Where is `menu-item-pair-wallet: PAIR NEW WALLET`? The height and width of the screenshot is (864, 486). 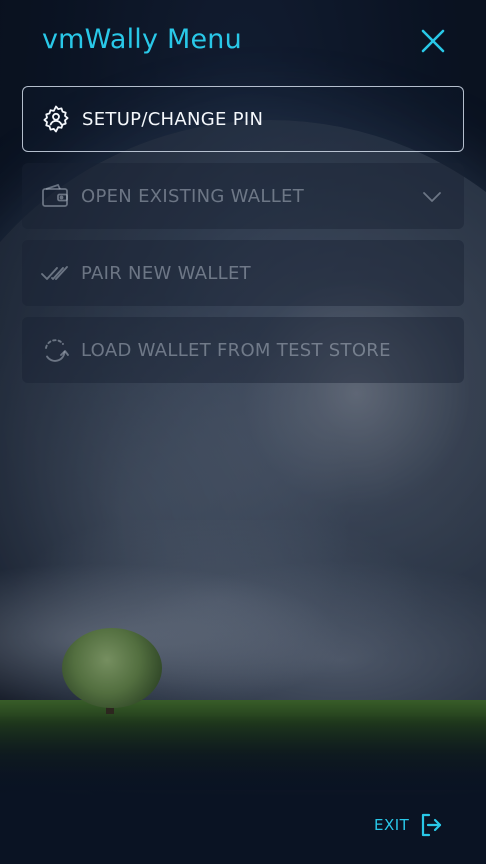
menu-item-pair-wallet: PAIR NEW WALLET is located at coordinates (243, 273).